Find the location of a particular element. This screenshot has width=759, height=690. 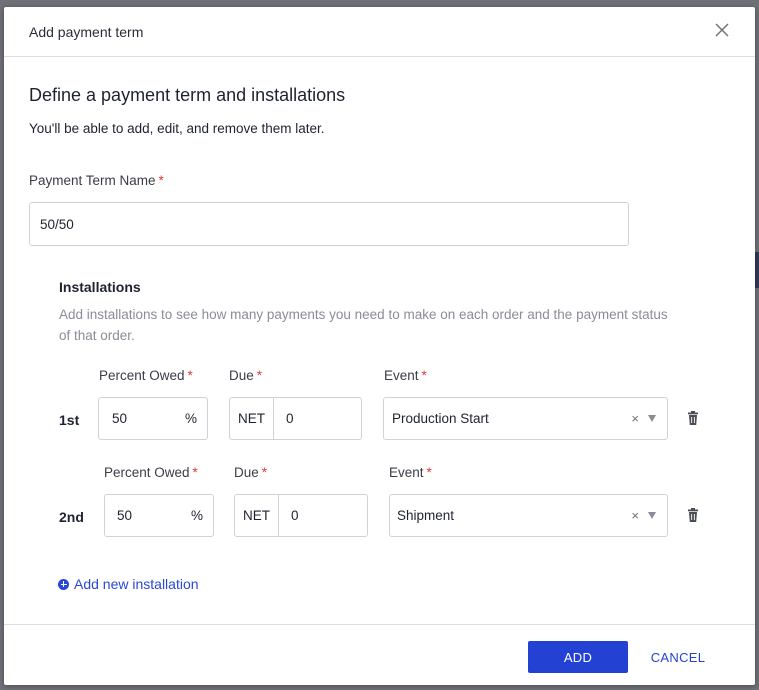

close-icon is located at coordinates (722, 30).